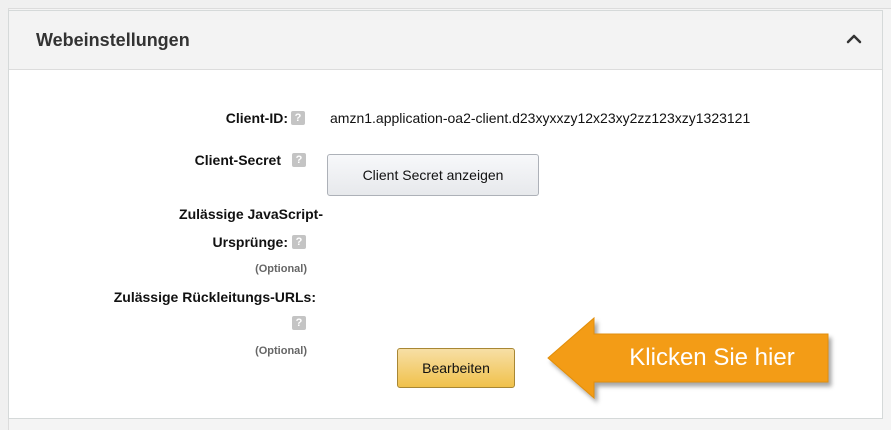  I want to click on client-secret-label: Client-Secret, so click(237, 160).